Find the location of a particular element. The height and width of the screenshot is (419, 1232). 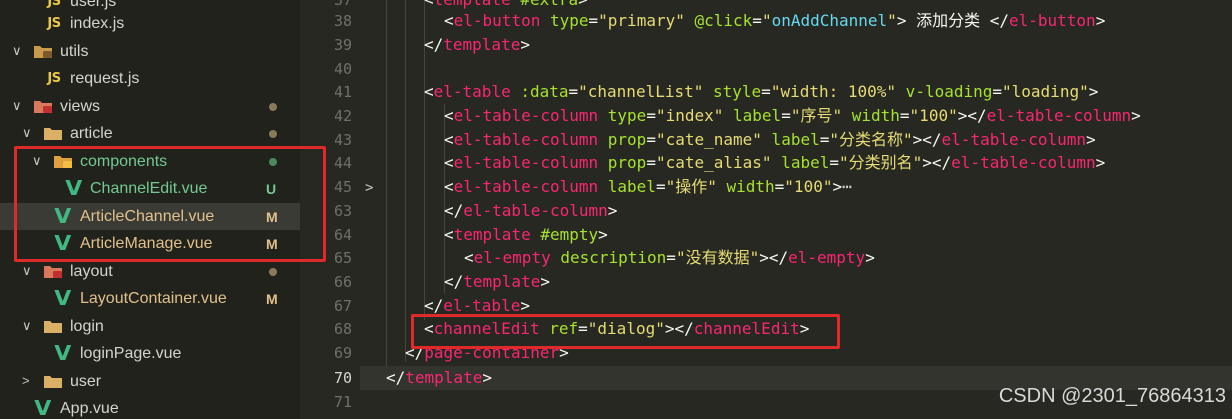

line-number: 42 is located at coordinates (342, 116).